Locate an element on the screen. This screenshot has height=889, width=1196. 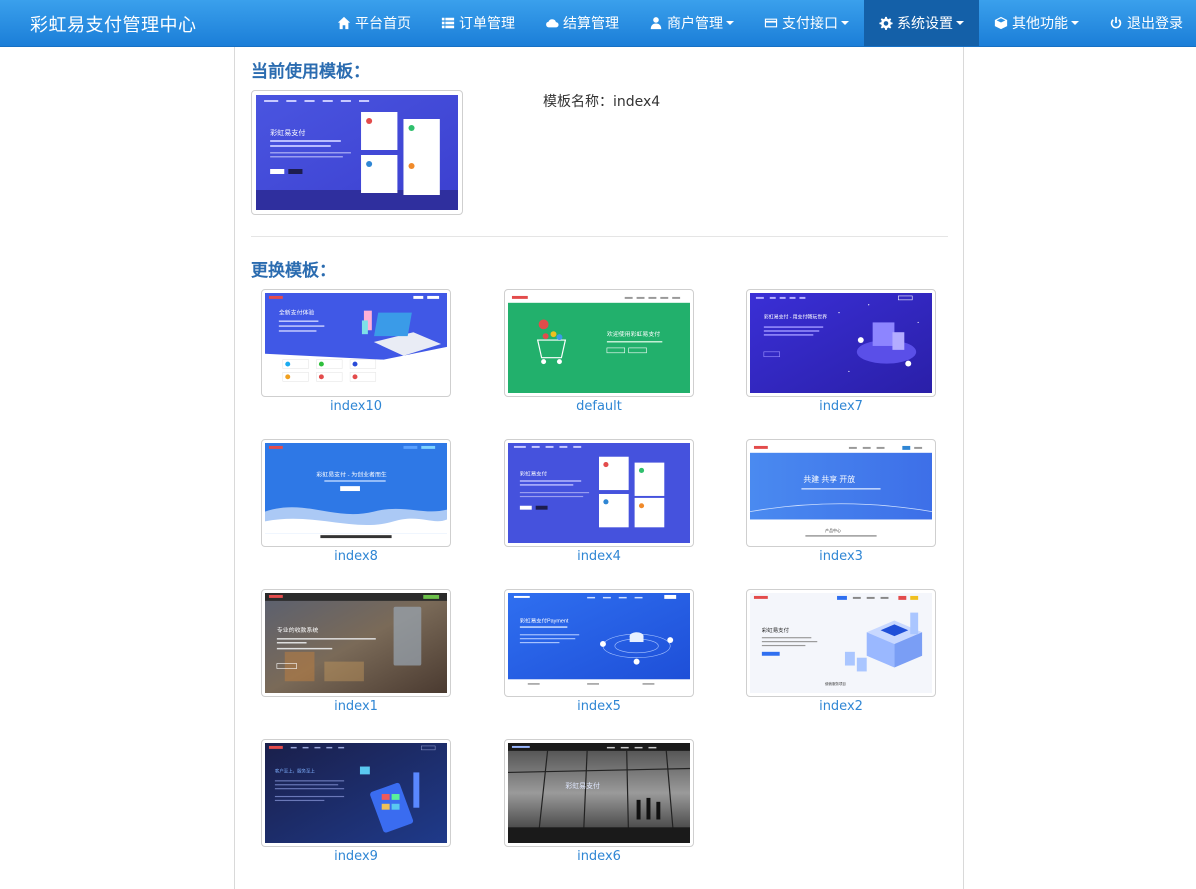
index2-preview-footer: 使我服务项目 is located at coordinates (835, 683).